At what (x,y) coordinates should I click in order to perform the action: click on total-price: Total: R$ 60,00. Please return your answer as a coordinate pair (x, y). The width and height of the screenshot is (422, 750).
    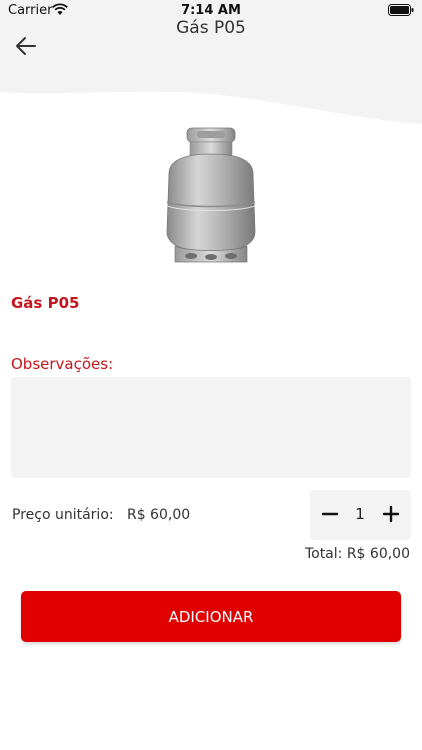
    Looking at the image, I should click on (357, 554).